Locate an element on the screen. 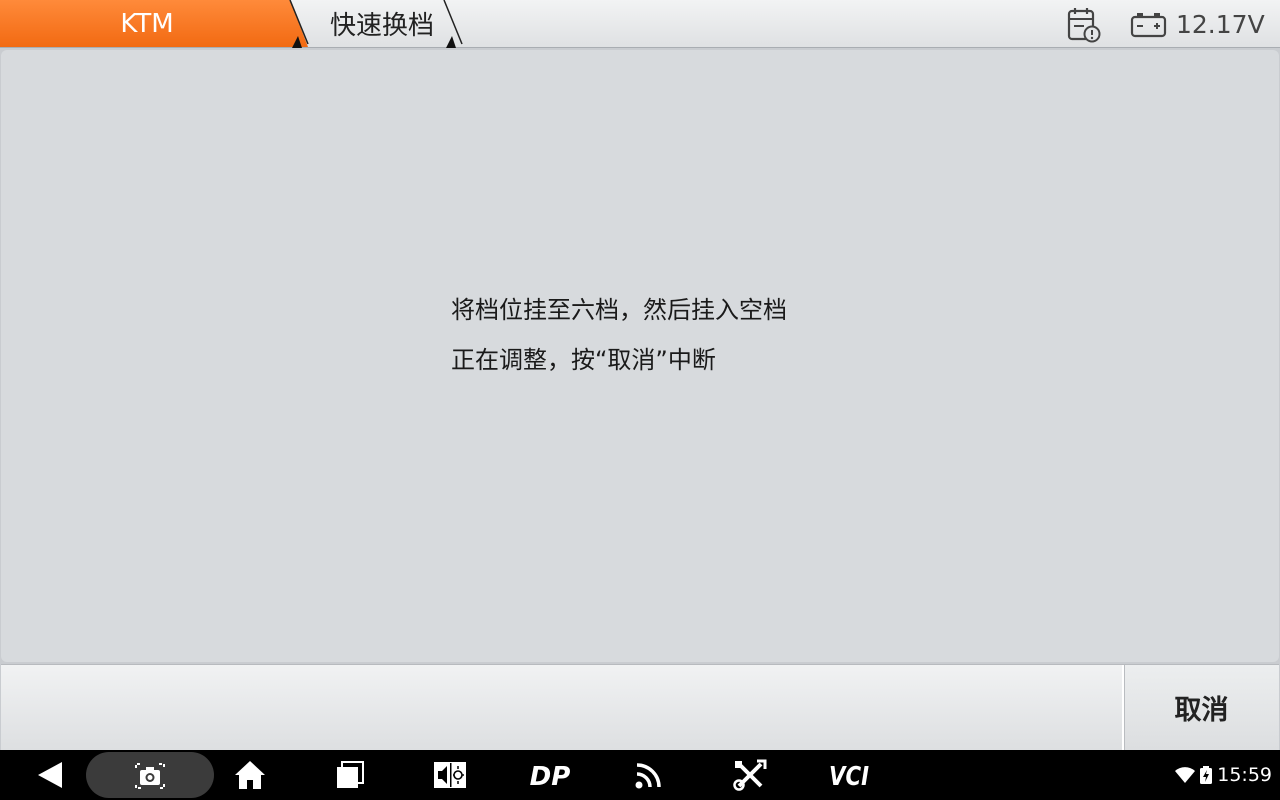 The image size is (1280, 800). cancel-button-label: 取消 is located at coordinates (1201, 710).